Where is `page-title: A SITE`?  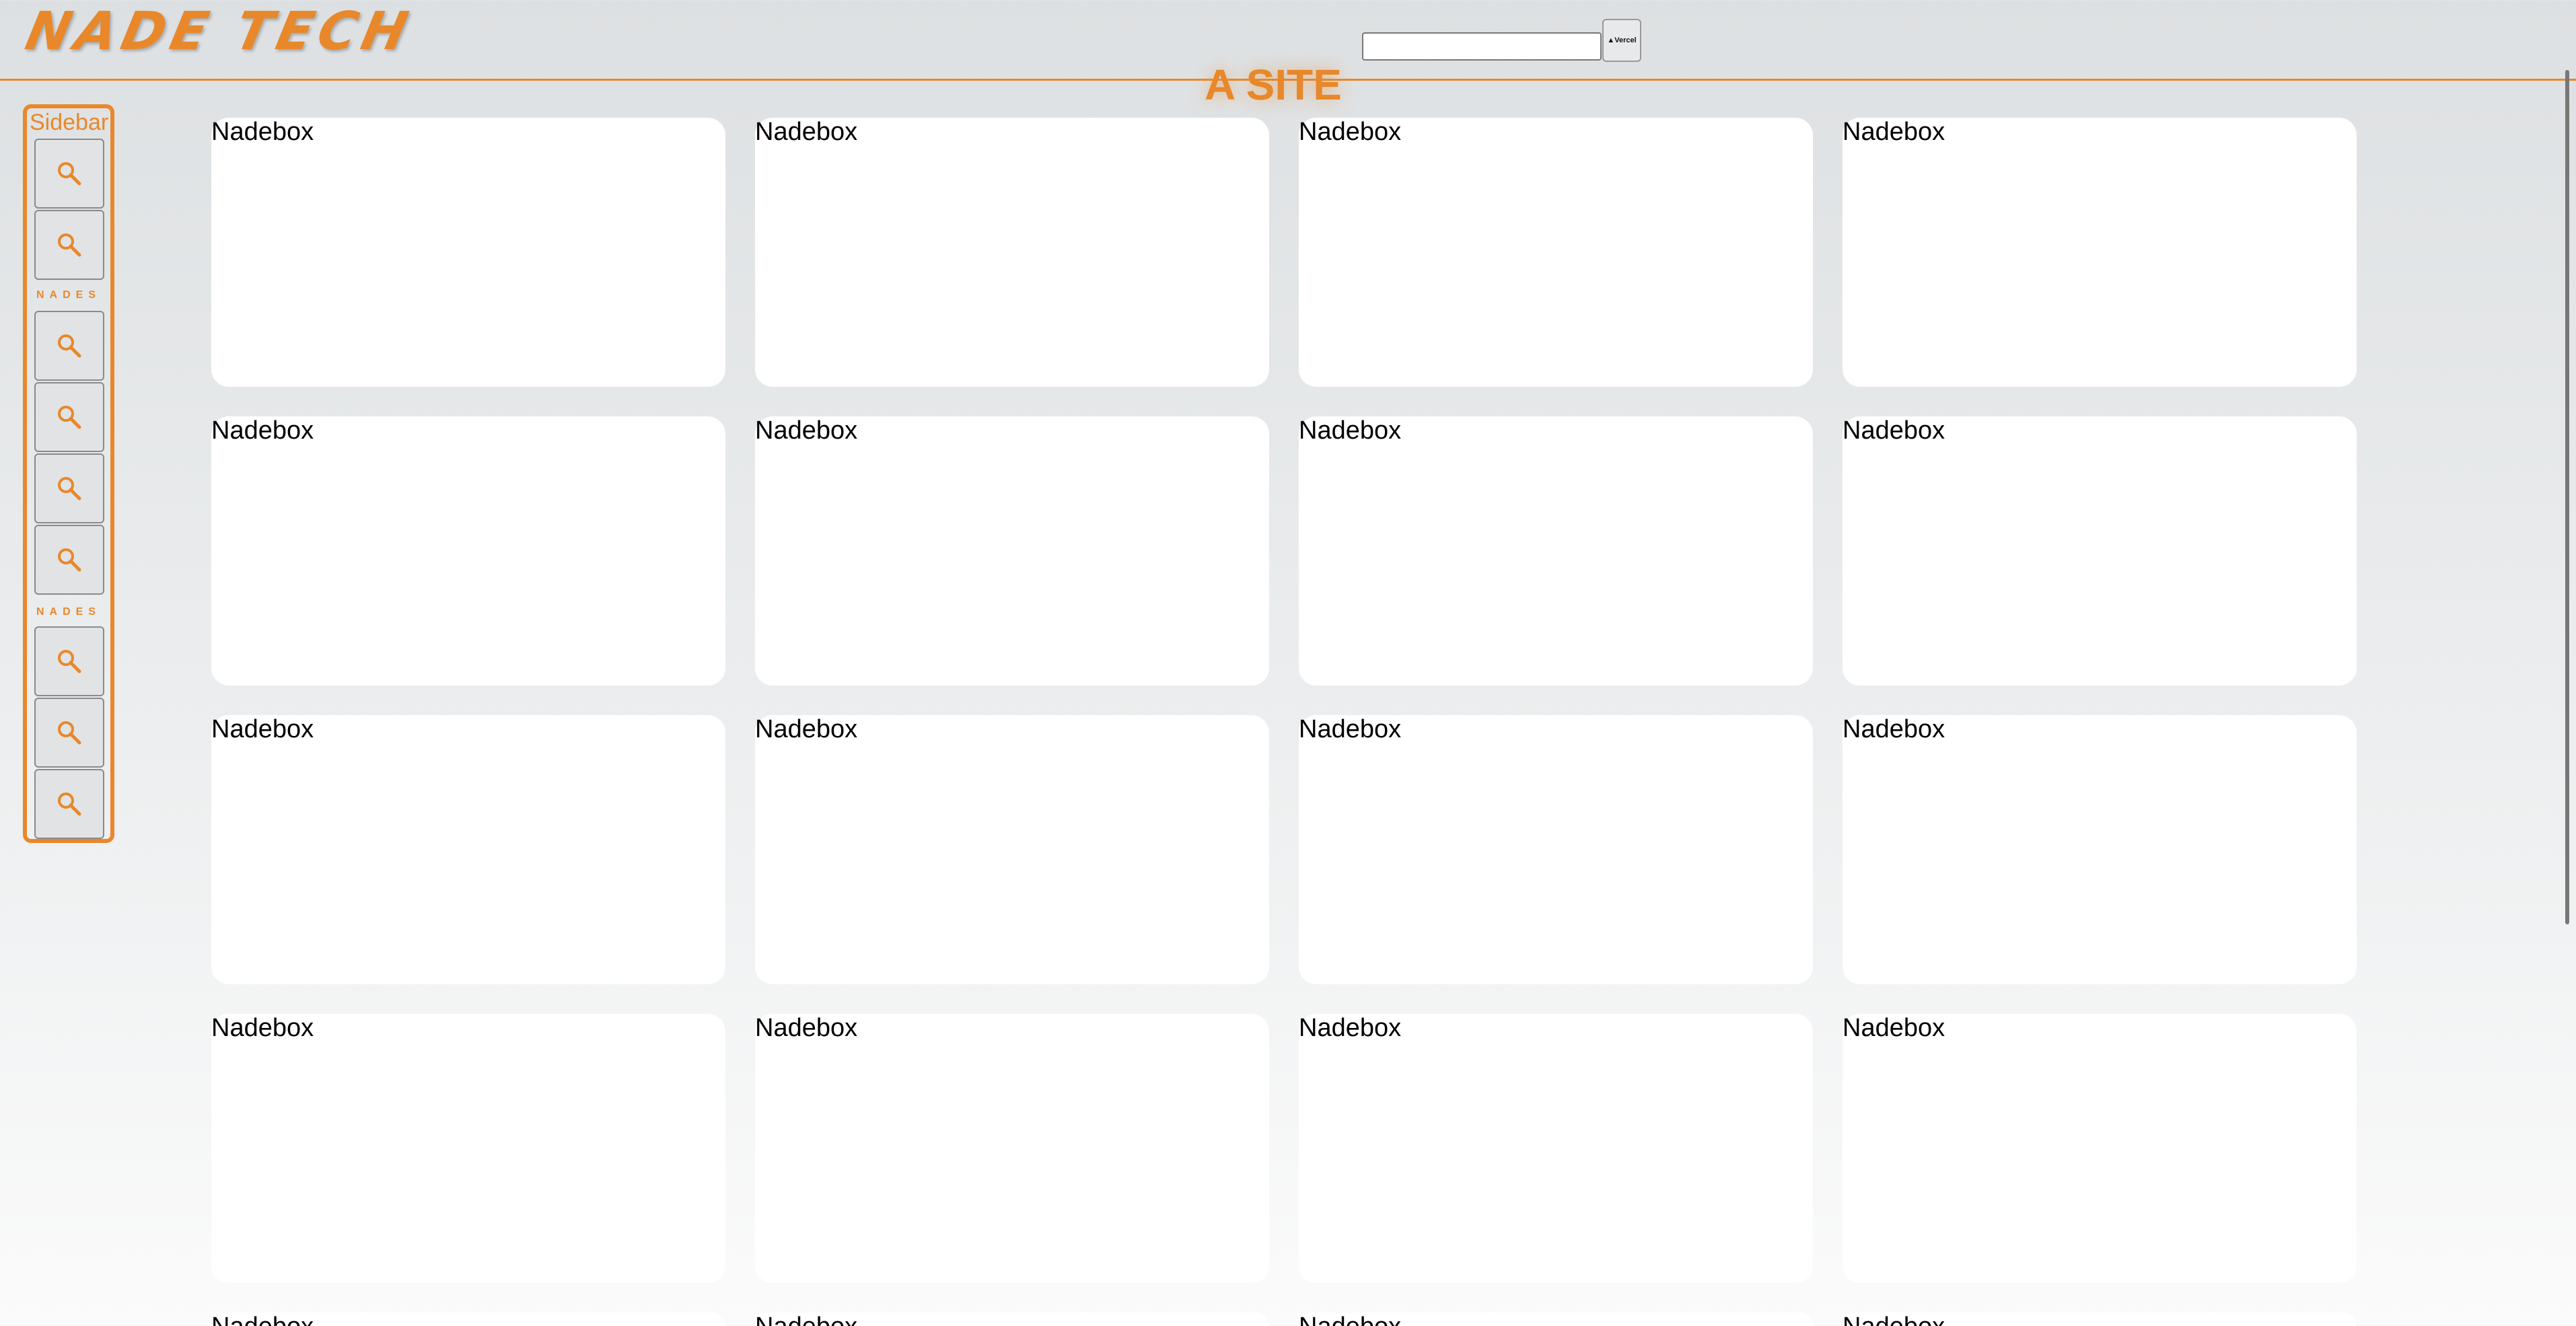 page-title: A SITE is located at coordinates (1273, 85).